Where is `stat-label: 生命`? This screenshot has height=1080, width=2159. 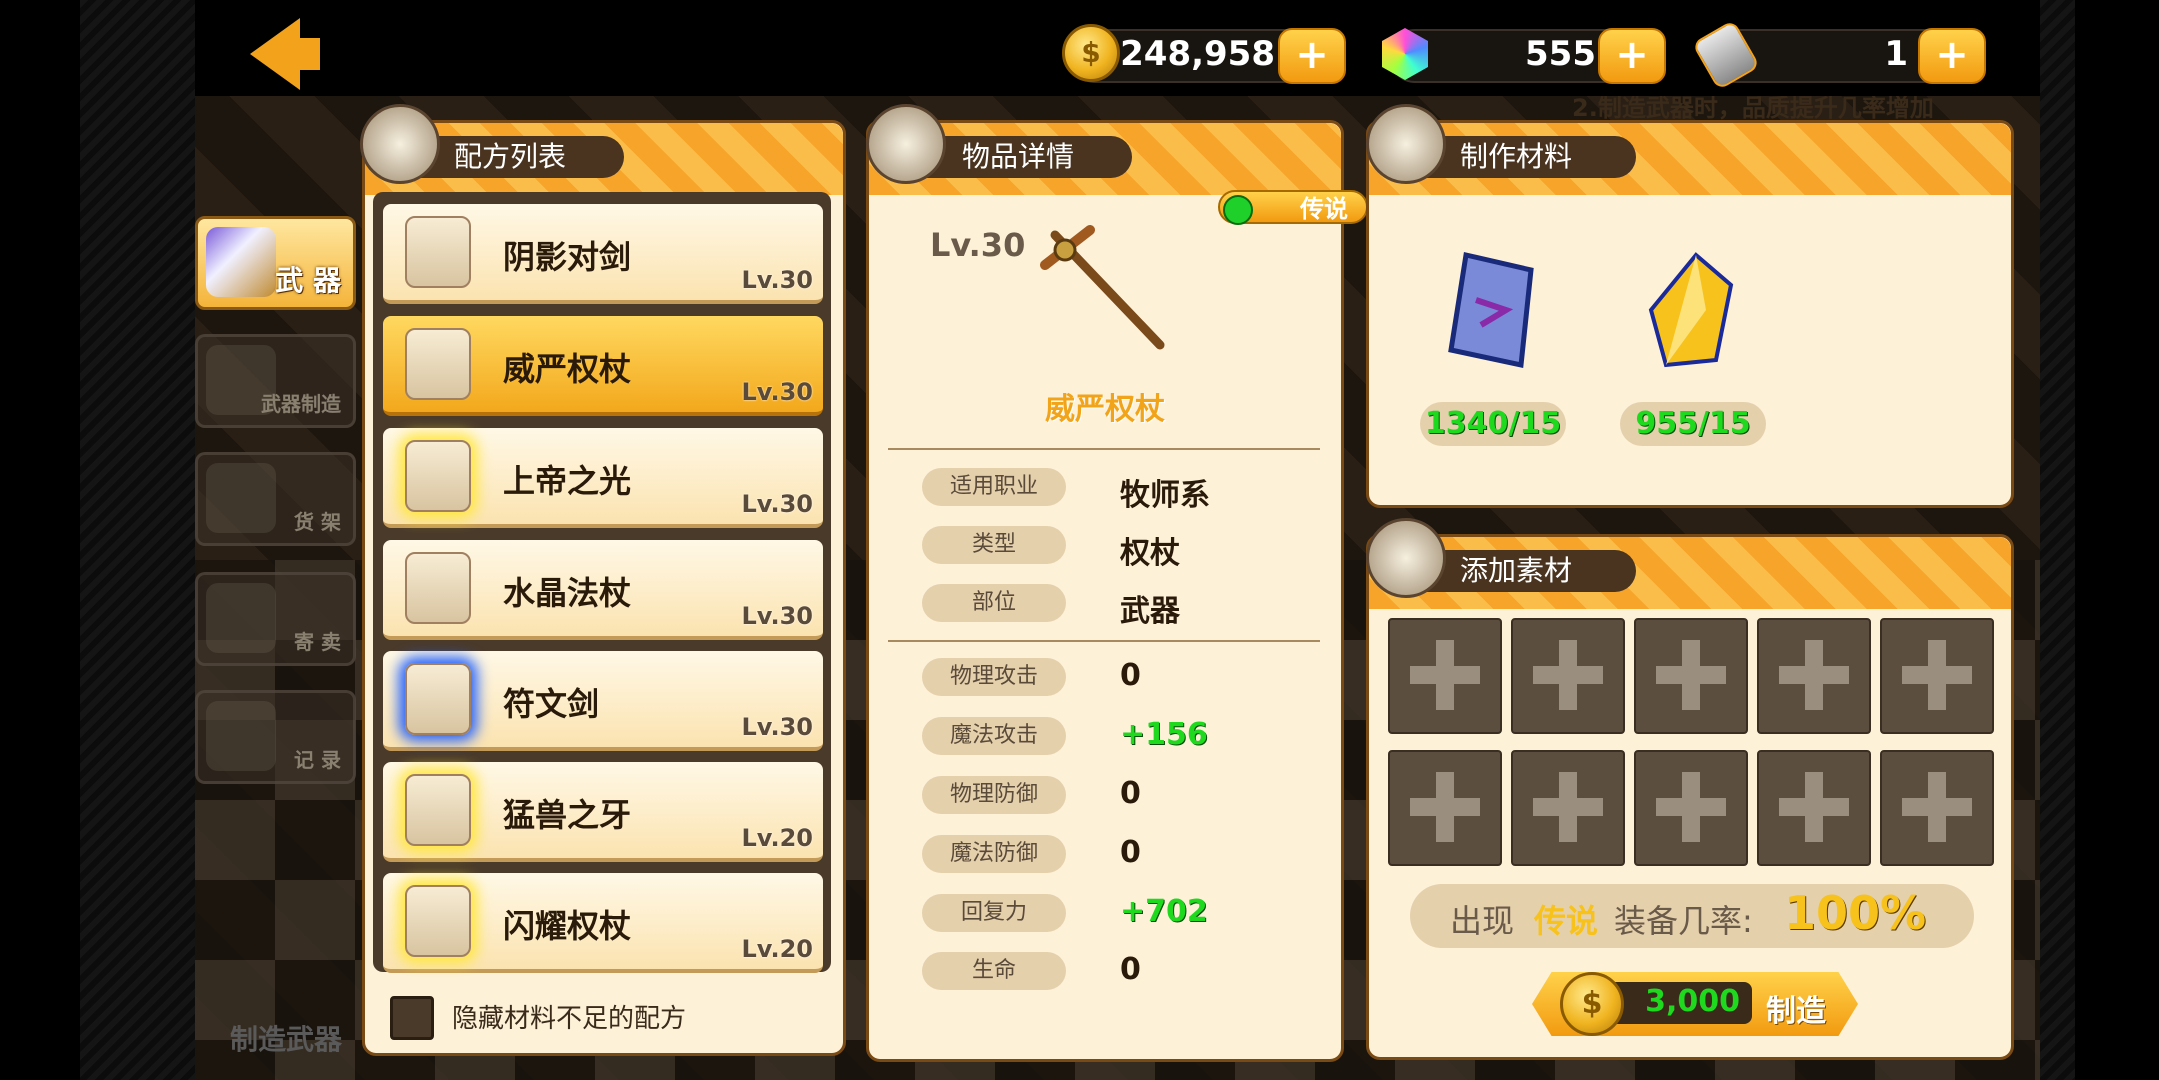
stat-label: 生命 is located at coordinates (994, 971).